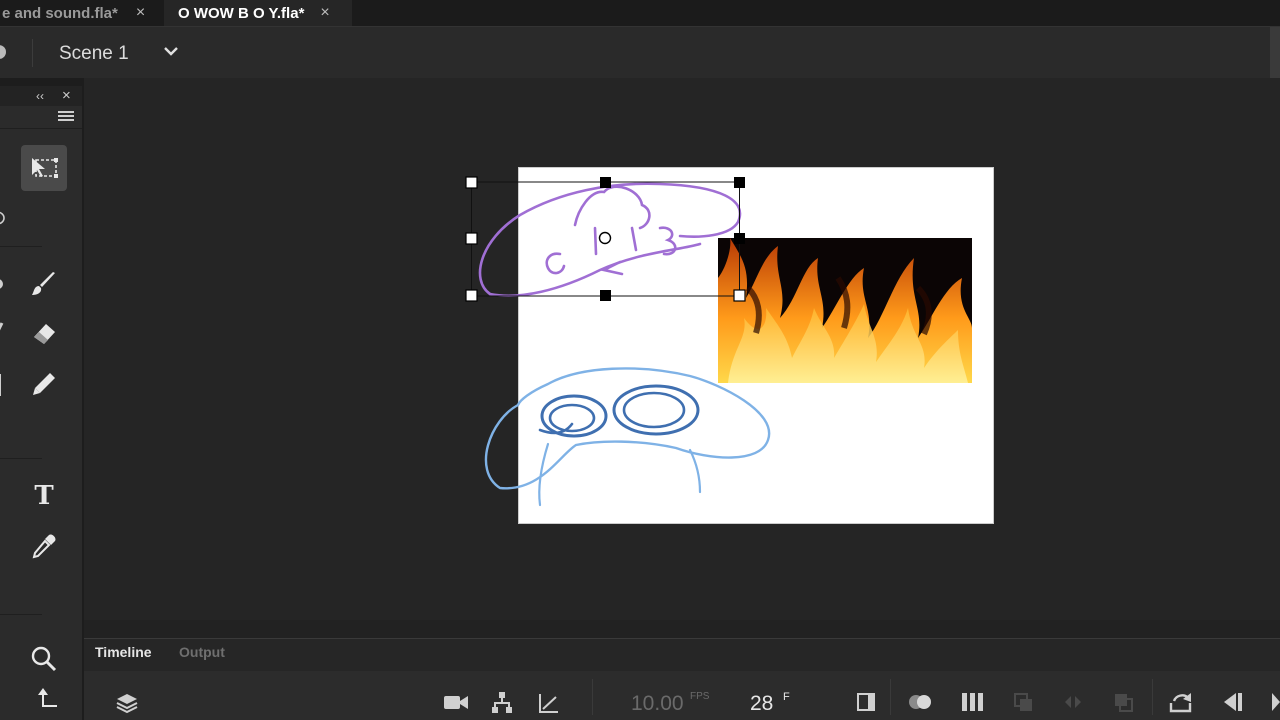 This screenshot has height=720, width=1280. What do you see at coordinates (657, 704) in the screenshot?
I see `fps-value: 10.00` at bounding box center [657, 704].